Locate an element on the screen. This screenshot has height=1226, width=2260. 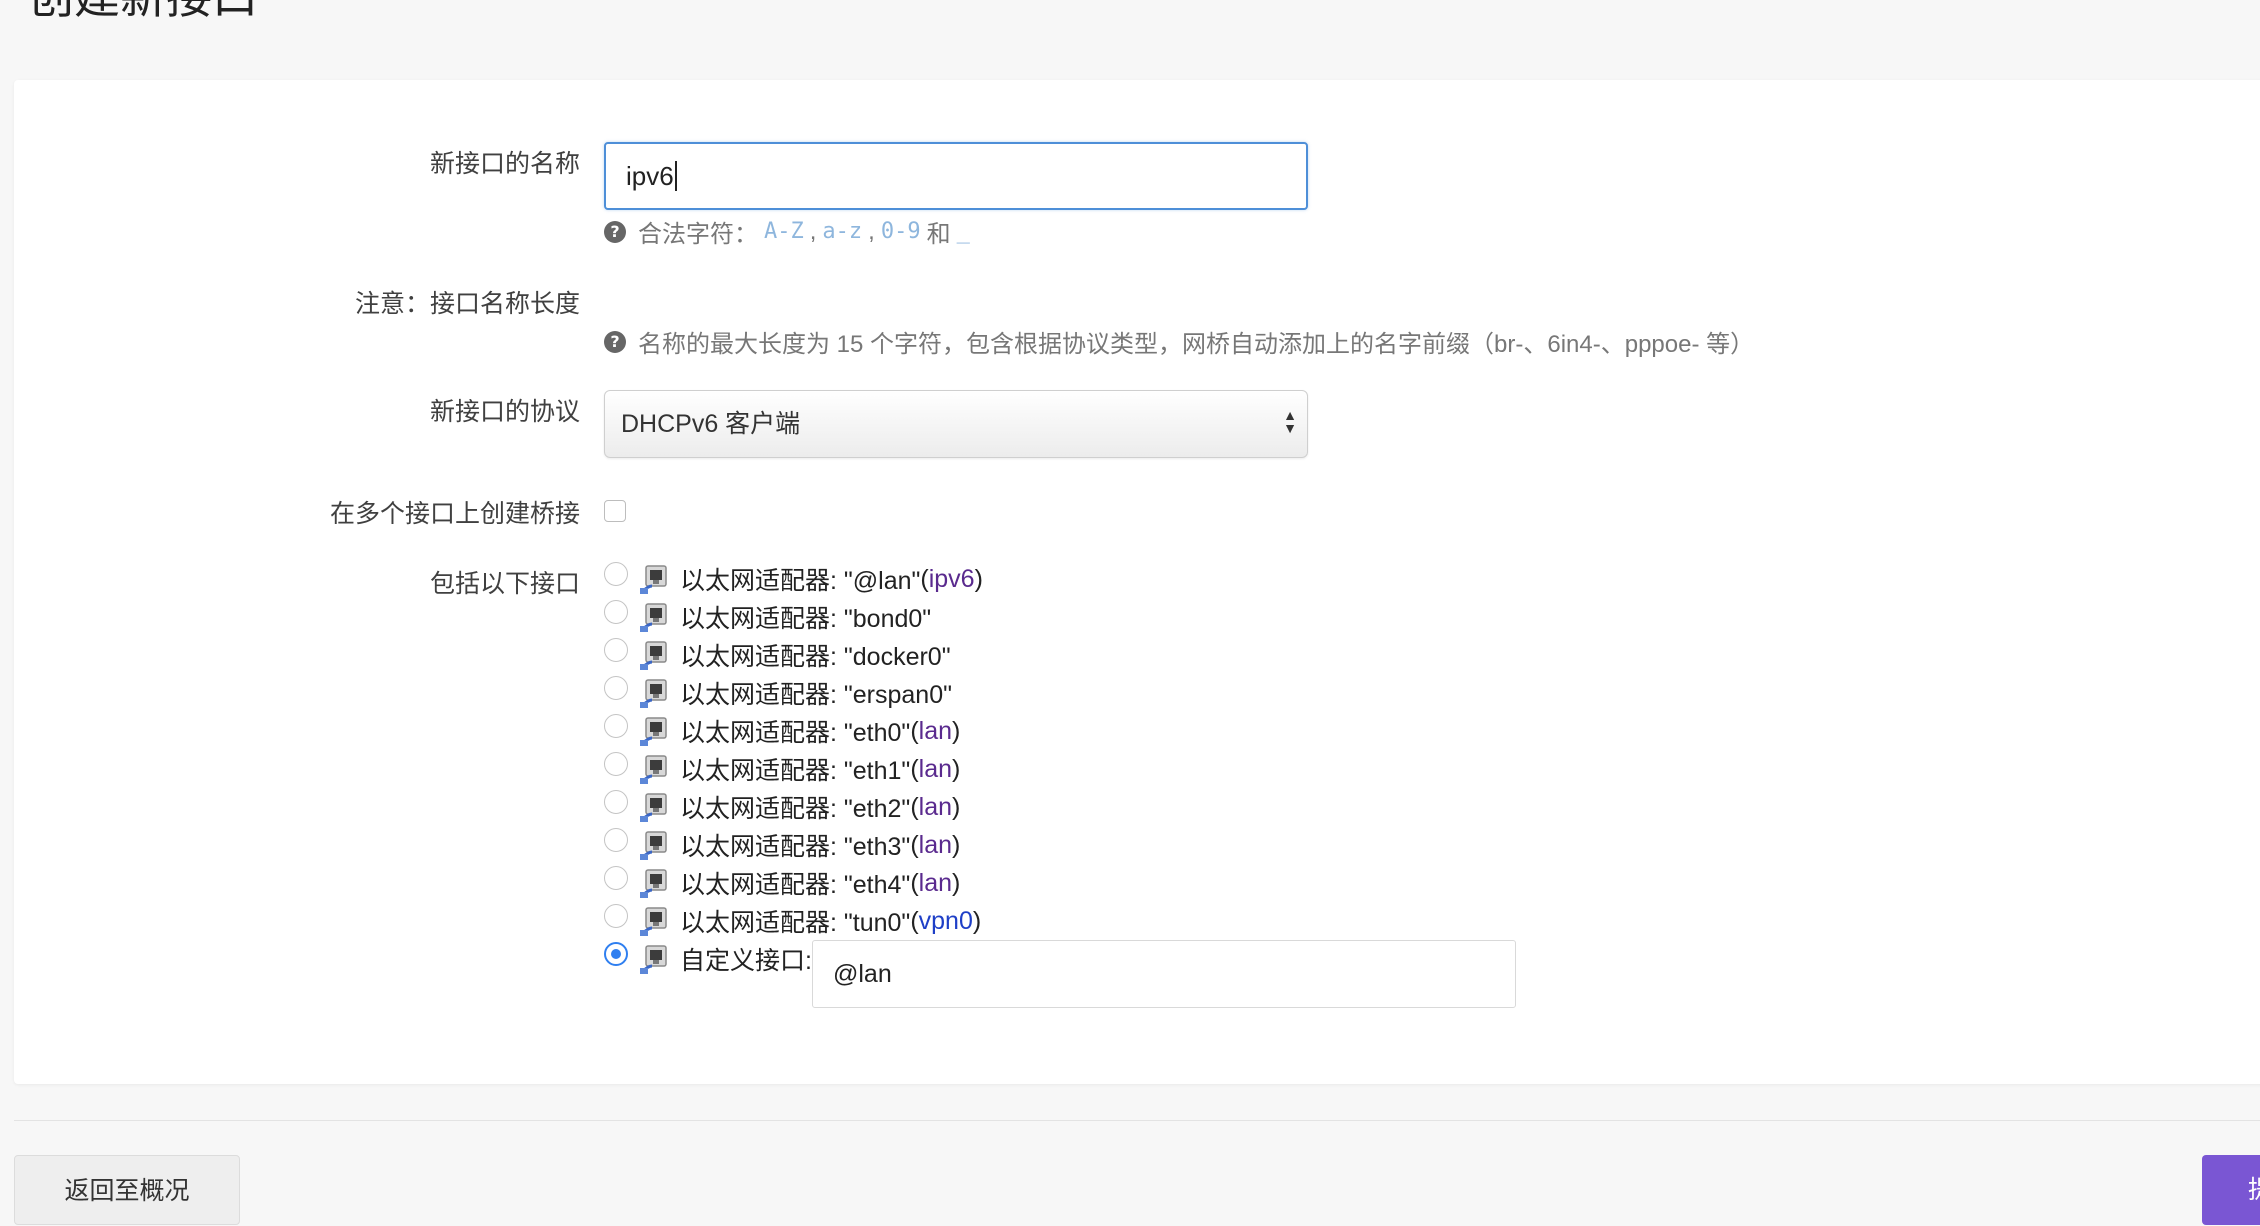
back-to-overview-button: 返回至概况 is located at coordinates (127, 1190).